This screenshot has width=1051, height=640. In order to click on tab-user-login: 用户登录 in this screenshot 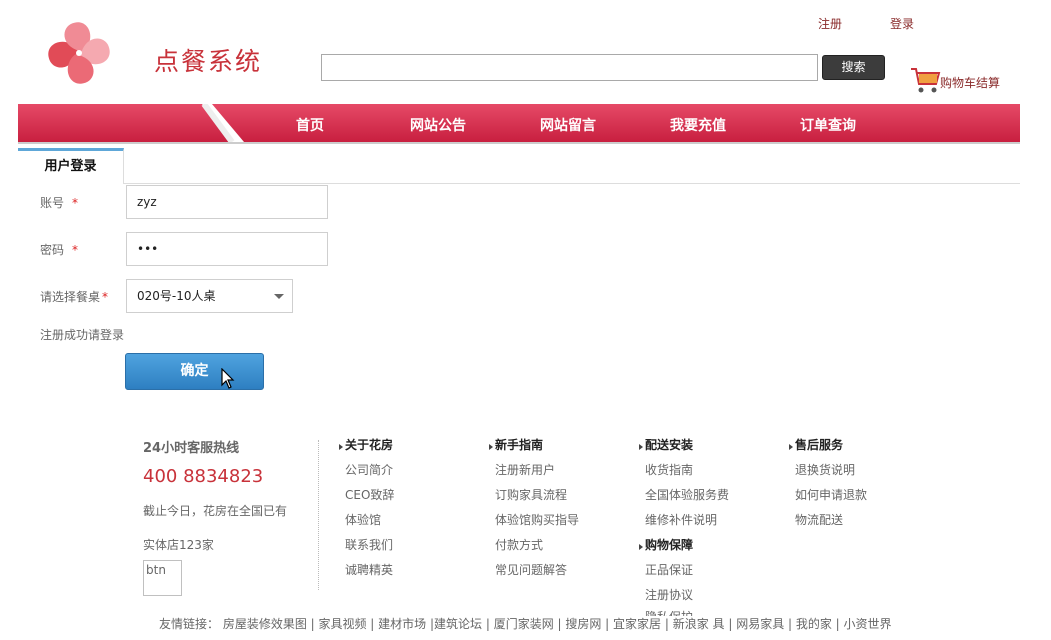, I will do `click(71, 166)`.